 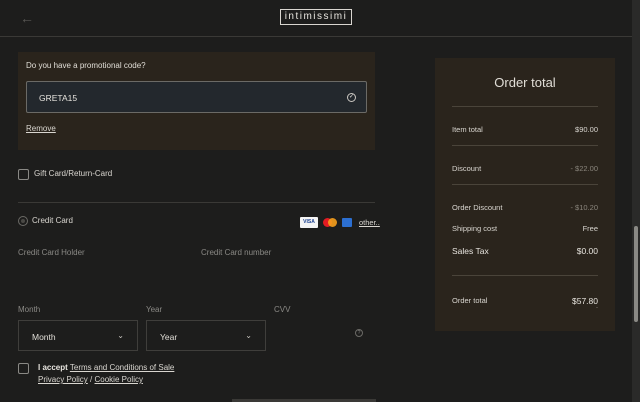 I want to click on cvv-info-icon: ?, so click(x=359, y=333).